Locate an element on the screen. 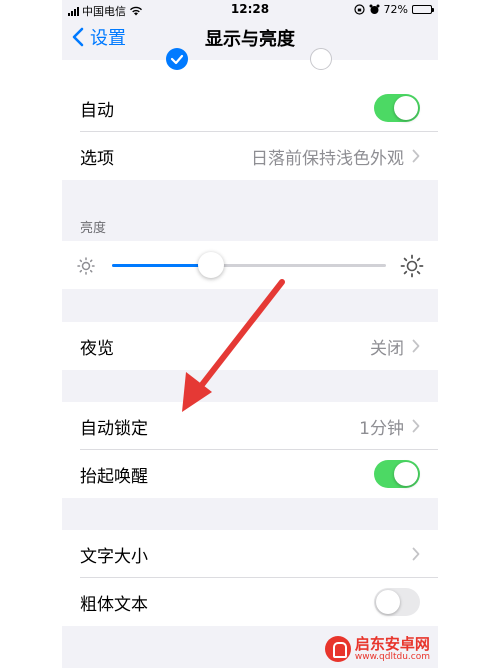 The height and width of the screenshot is (668, 500). watermark-url: www.qdltdu.com is located at coordinates (392, 657).